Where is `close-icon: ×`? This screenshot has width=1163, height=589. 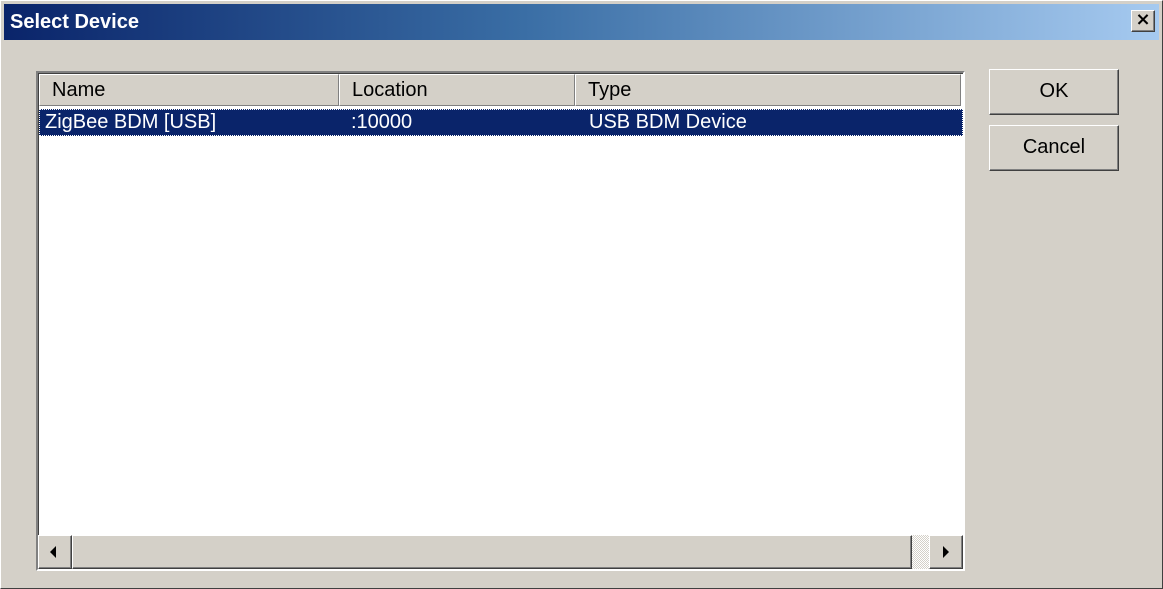
close-icon: × is located at coordinates (1143, 19).